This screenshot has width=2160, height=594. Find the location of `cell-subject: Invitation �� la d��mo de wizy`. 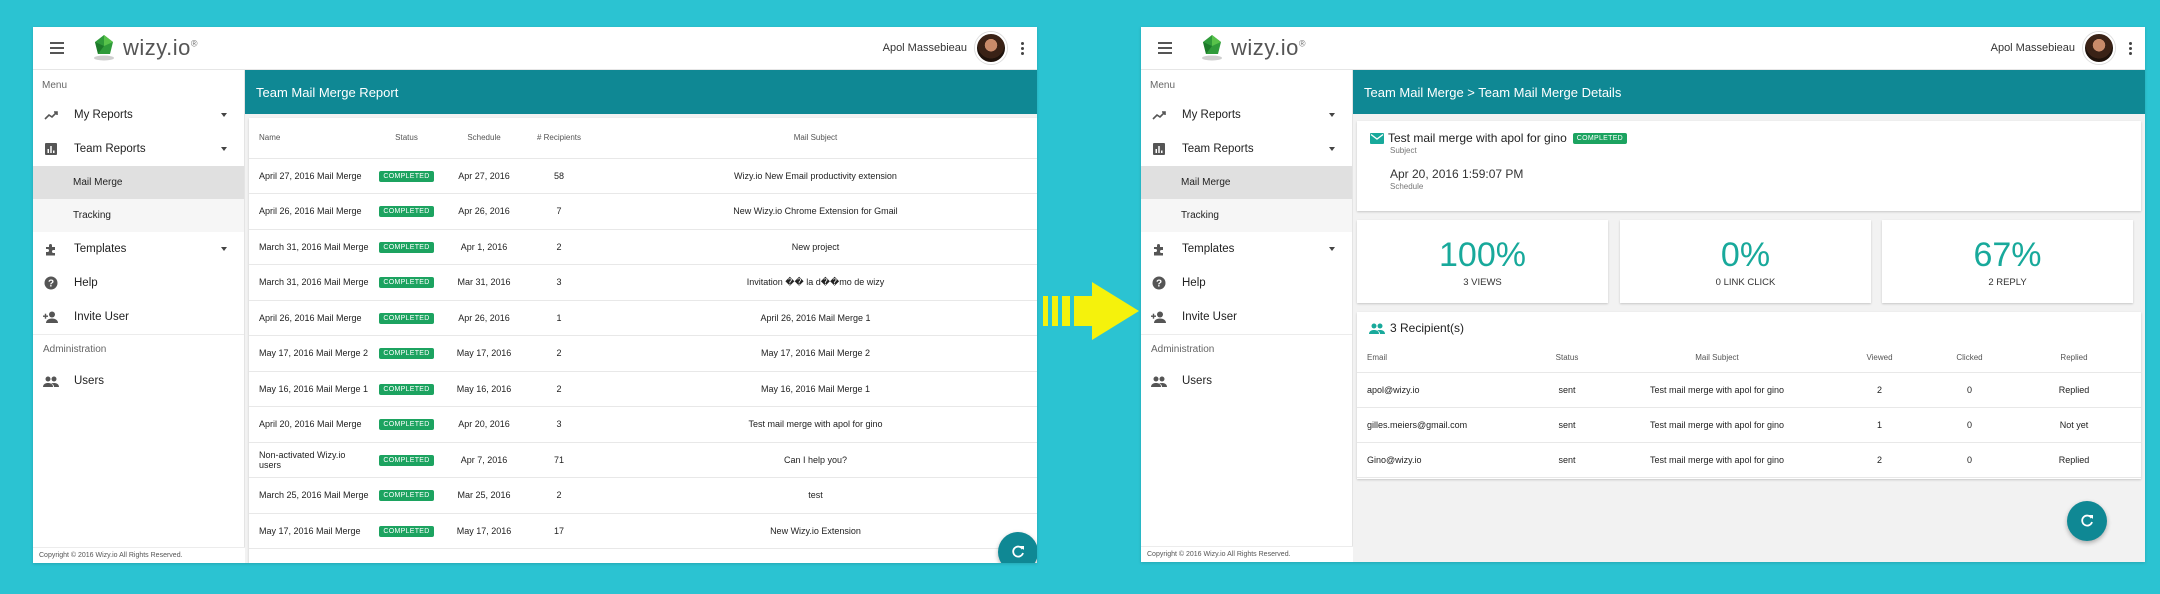

cell-subject: Invitation �� la d��mo de wizy is located at coordinates (815, 282).